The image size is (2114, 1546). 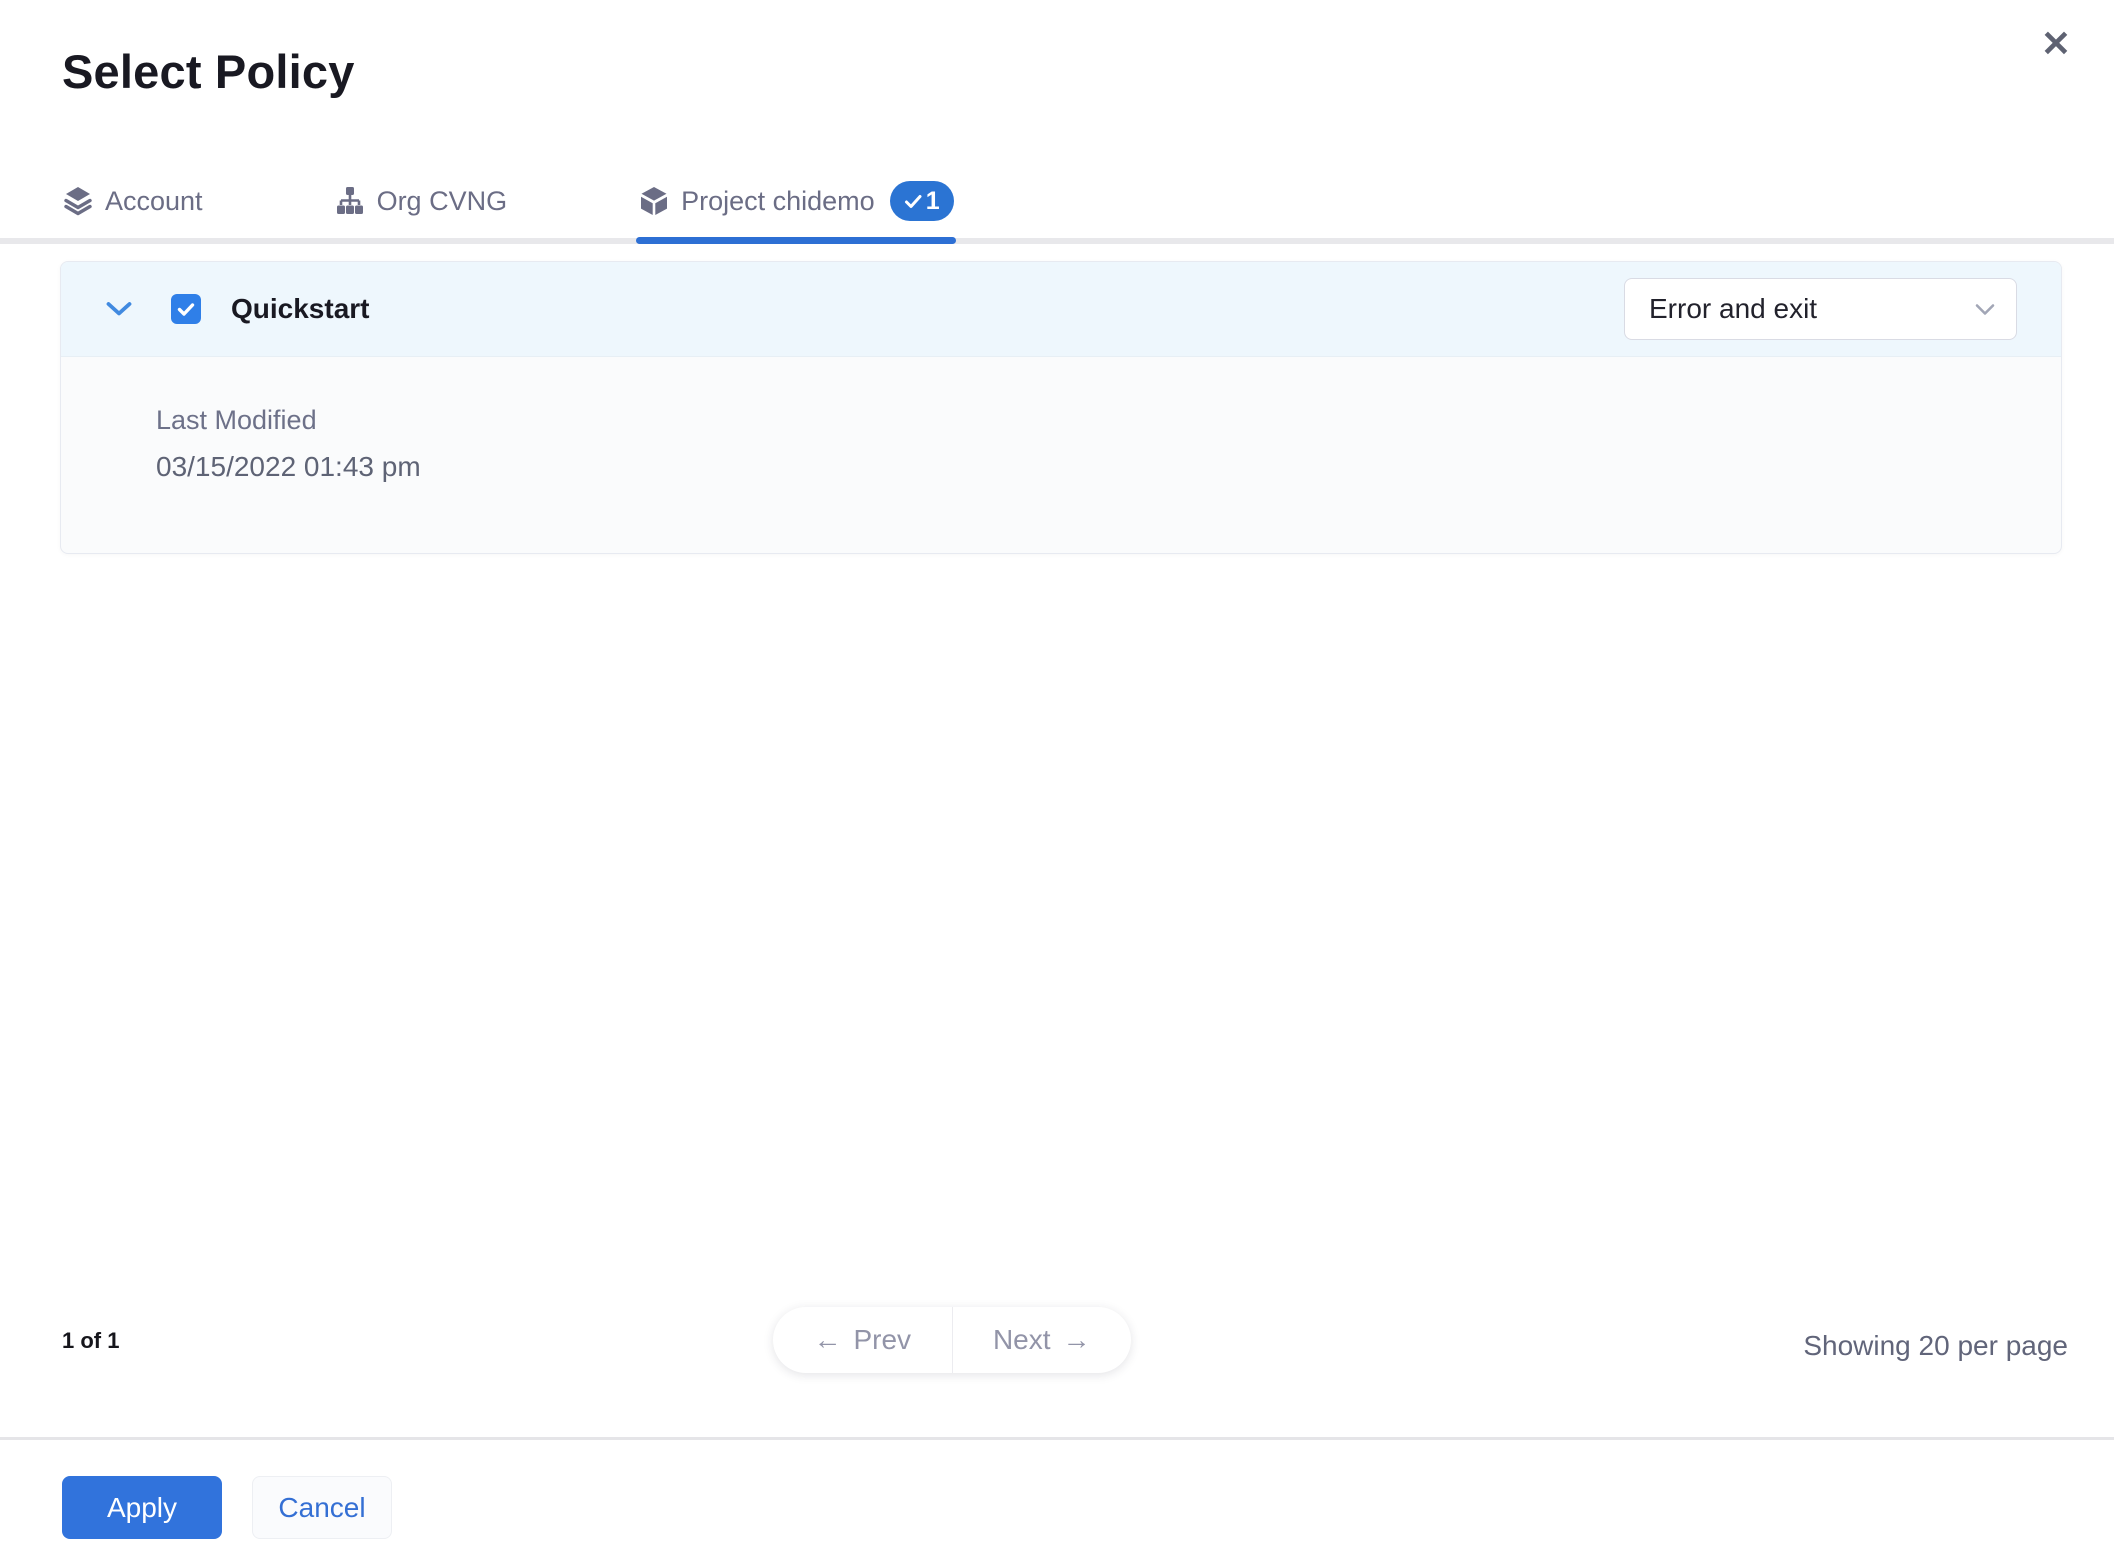 What do you see at coordinates (932, 200) in the screenshot?
I see `badge-count: 1` at bounding box center [932, 200].